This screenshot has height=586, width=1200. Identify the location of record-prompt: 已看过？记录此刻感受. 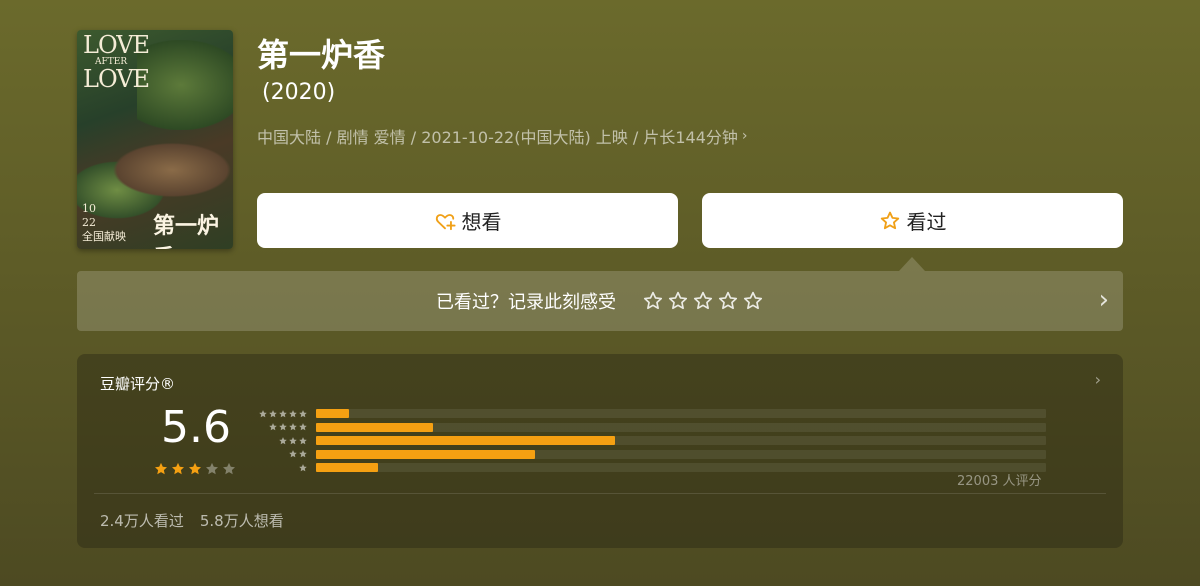
(526, 302).